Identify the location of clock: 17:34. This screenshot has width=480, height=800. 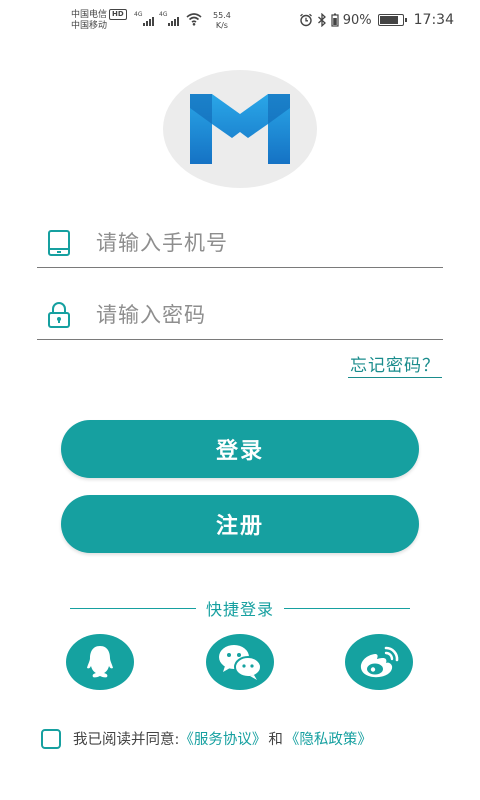
(433, 20).